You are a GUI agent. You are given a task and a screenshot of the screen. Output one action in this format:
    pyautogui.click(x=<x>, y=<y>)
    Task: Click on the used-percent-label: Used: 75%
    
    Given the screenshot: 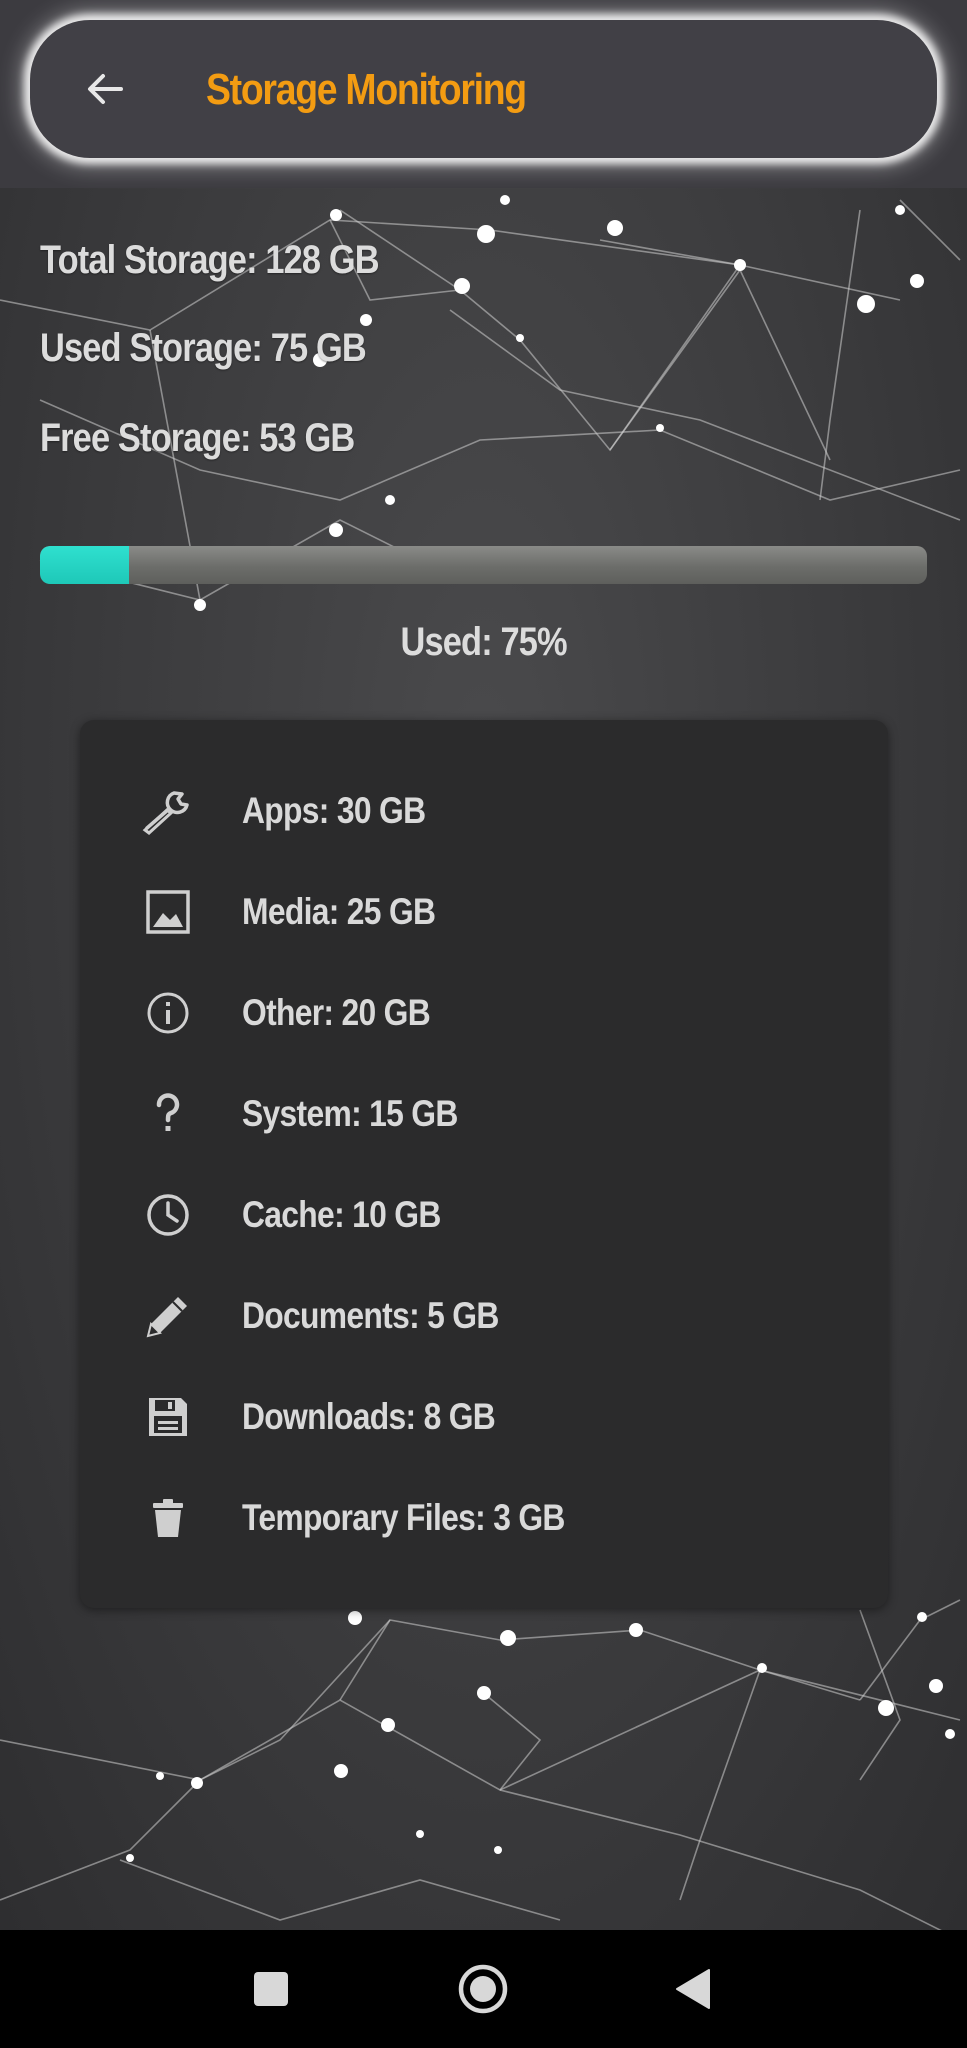 What is the action you would take?
    pyautogui.click(x=483, y=642)
    